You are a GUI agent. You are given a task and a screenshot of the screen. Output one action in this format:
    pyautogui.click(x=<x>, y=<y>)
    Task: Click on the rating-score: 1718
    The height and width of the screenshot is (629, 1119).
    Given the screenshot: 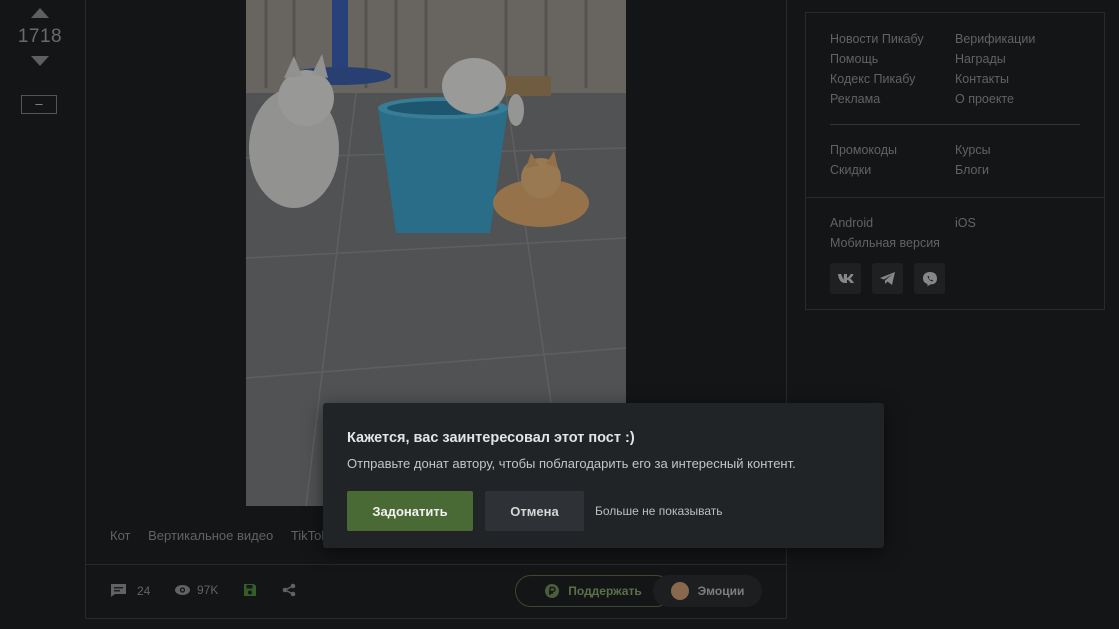 What is the action you would take?
    pyautogui.click(x=40, y=36)
    